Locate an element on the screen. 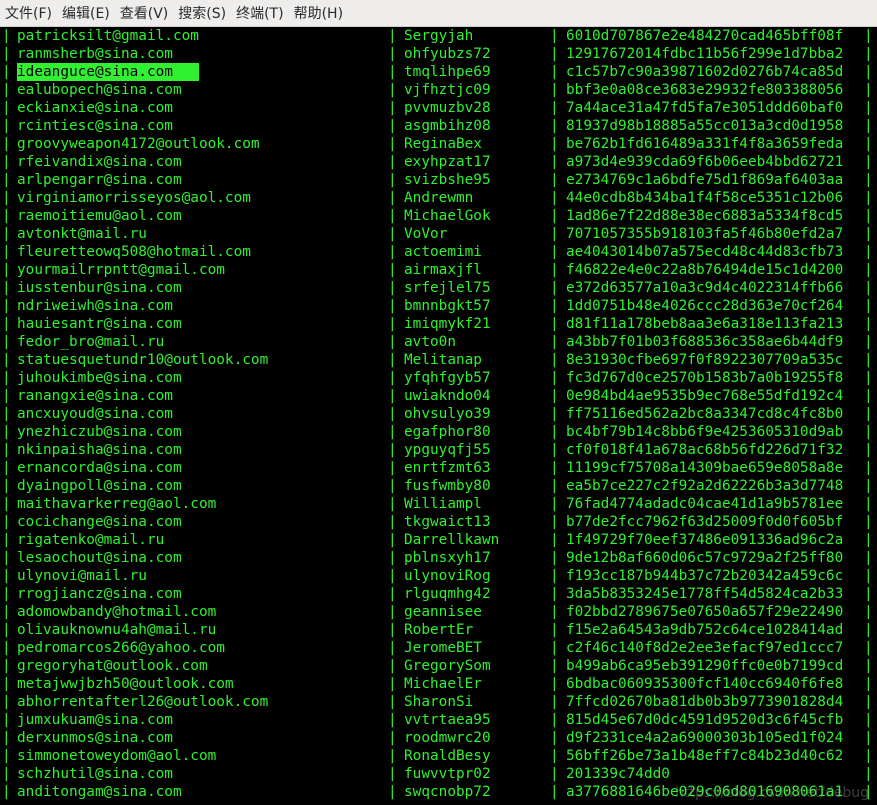 The height and width of the screenshot is (805, 877). email-cell: yourmailrrpntt@gmail.com is located at coordinates (121, 270).